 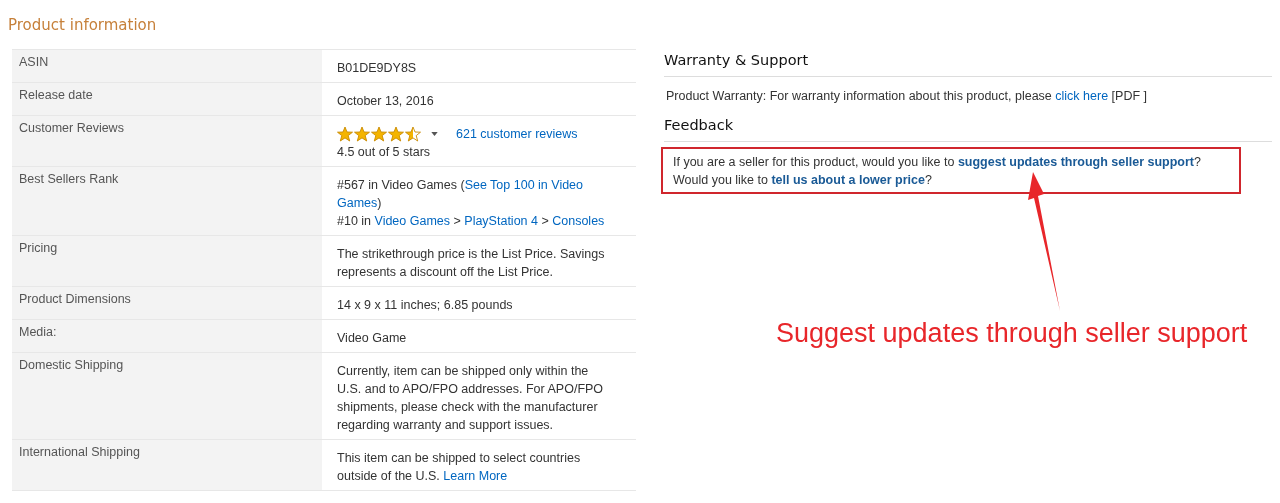 I want to click on table-label: Best Sellers Rank, so click(x=167, y=201).